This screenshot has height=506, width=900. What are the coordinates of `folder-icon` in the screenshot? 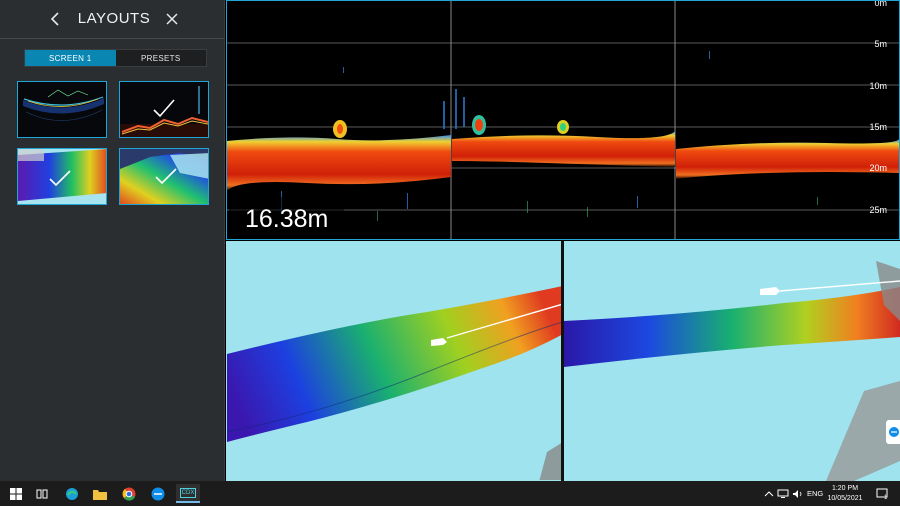 It's located at (100, 494).